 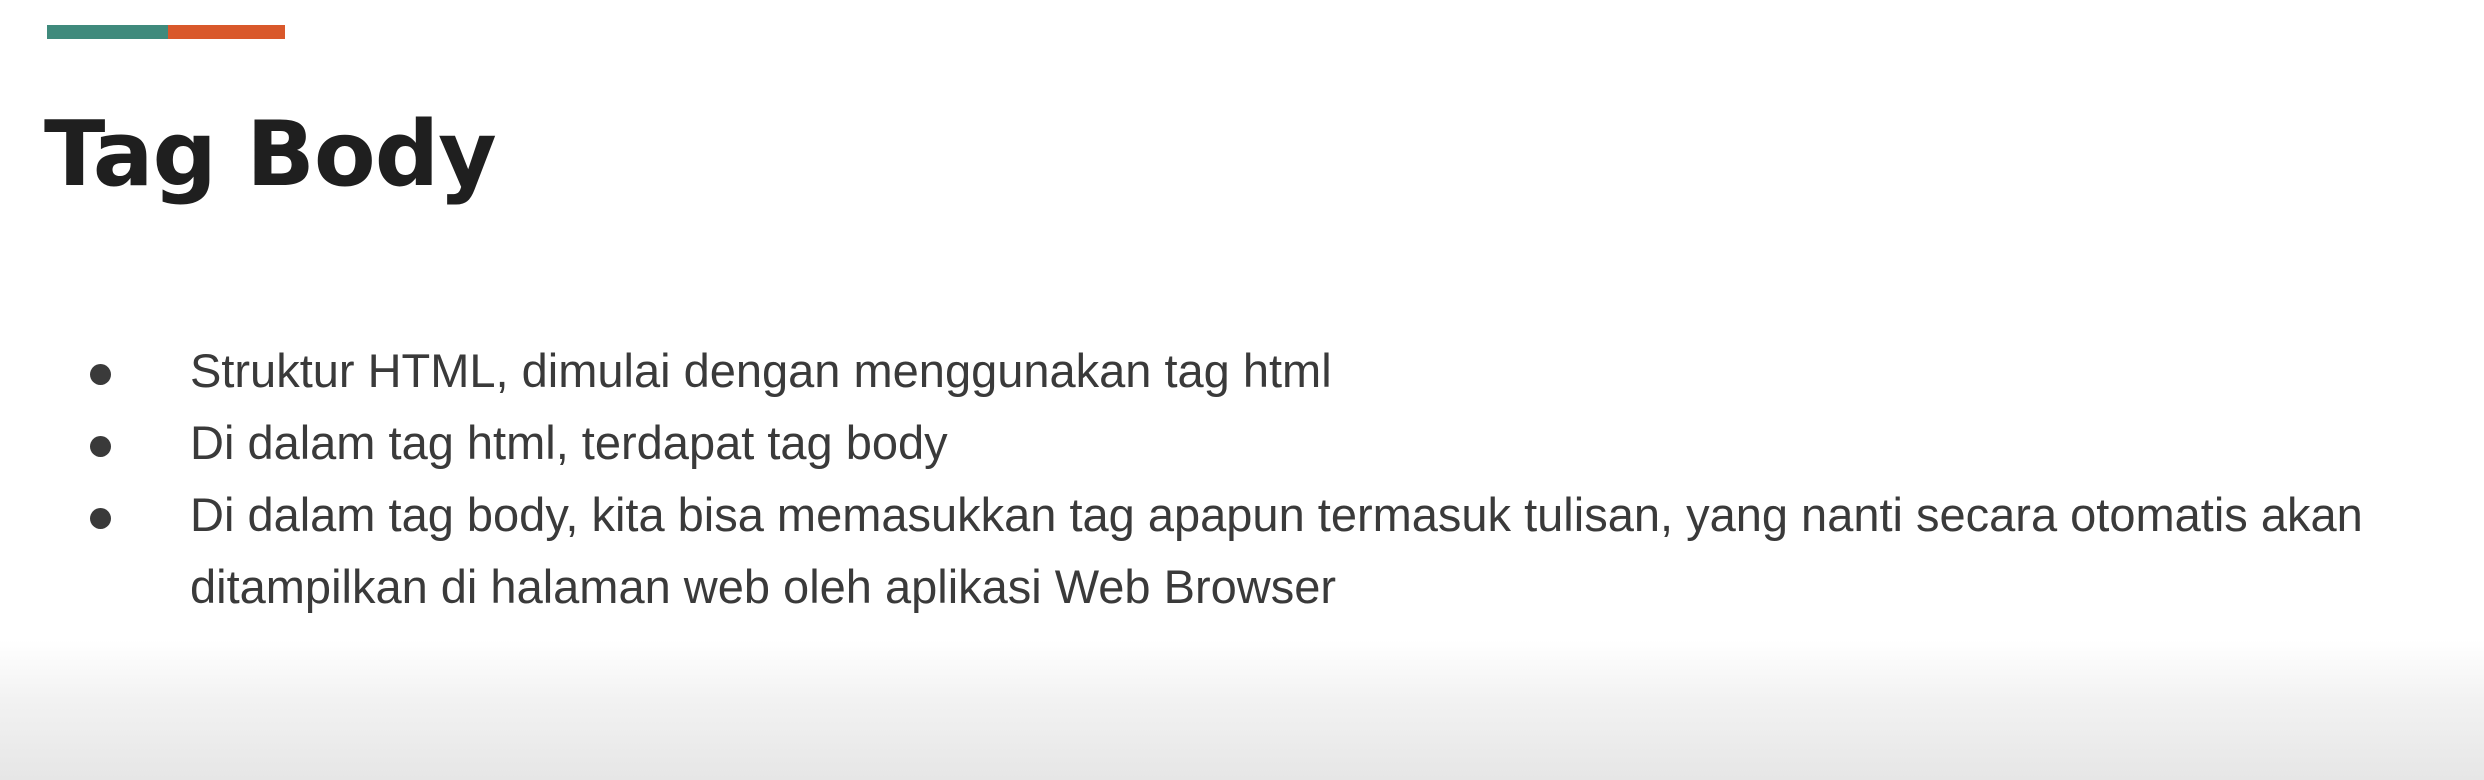 What do you see at coordinates (270, 154) in the screenshot?
I see `slide-title: Tag Body` at bounding box center [270, 154].